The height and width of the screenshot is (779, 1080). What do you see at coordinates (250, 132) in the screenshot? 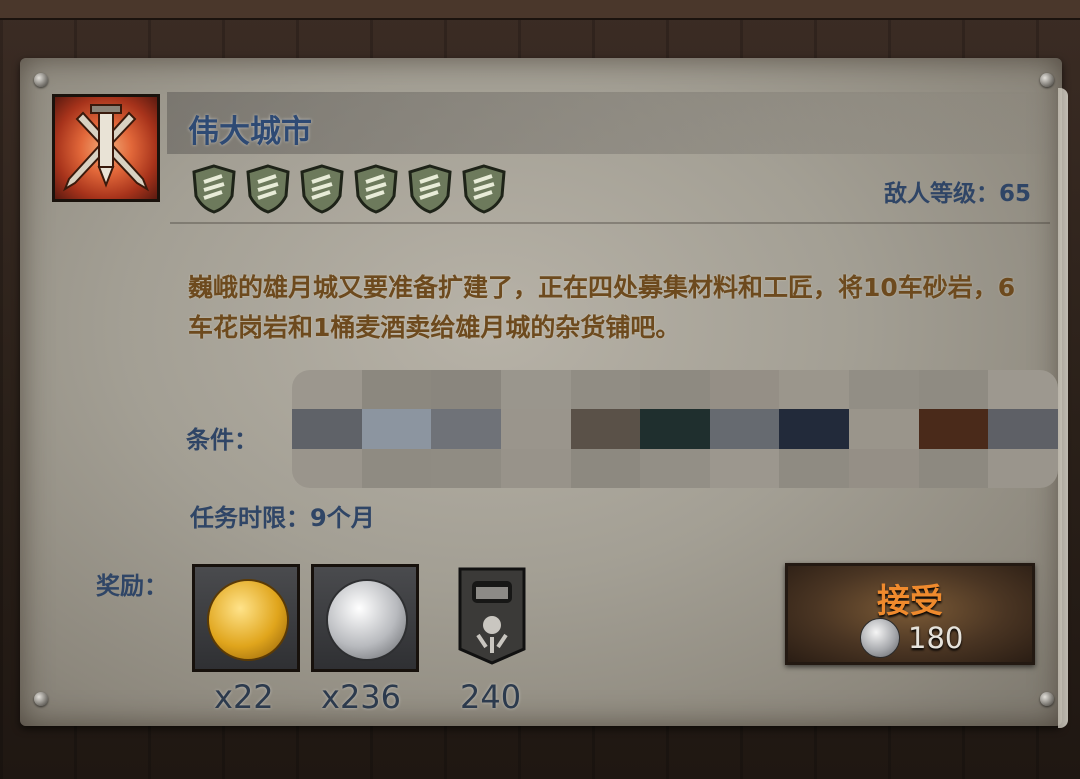
I see `quest-title: 伟大城市` at bounding box center [250, 132].